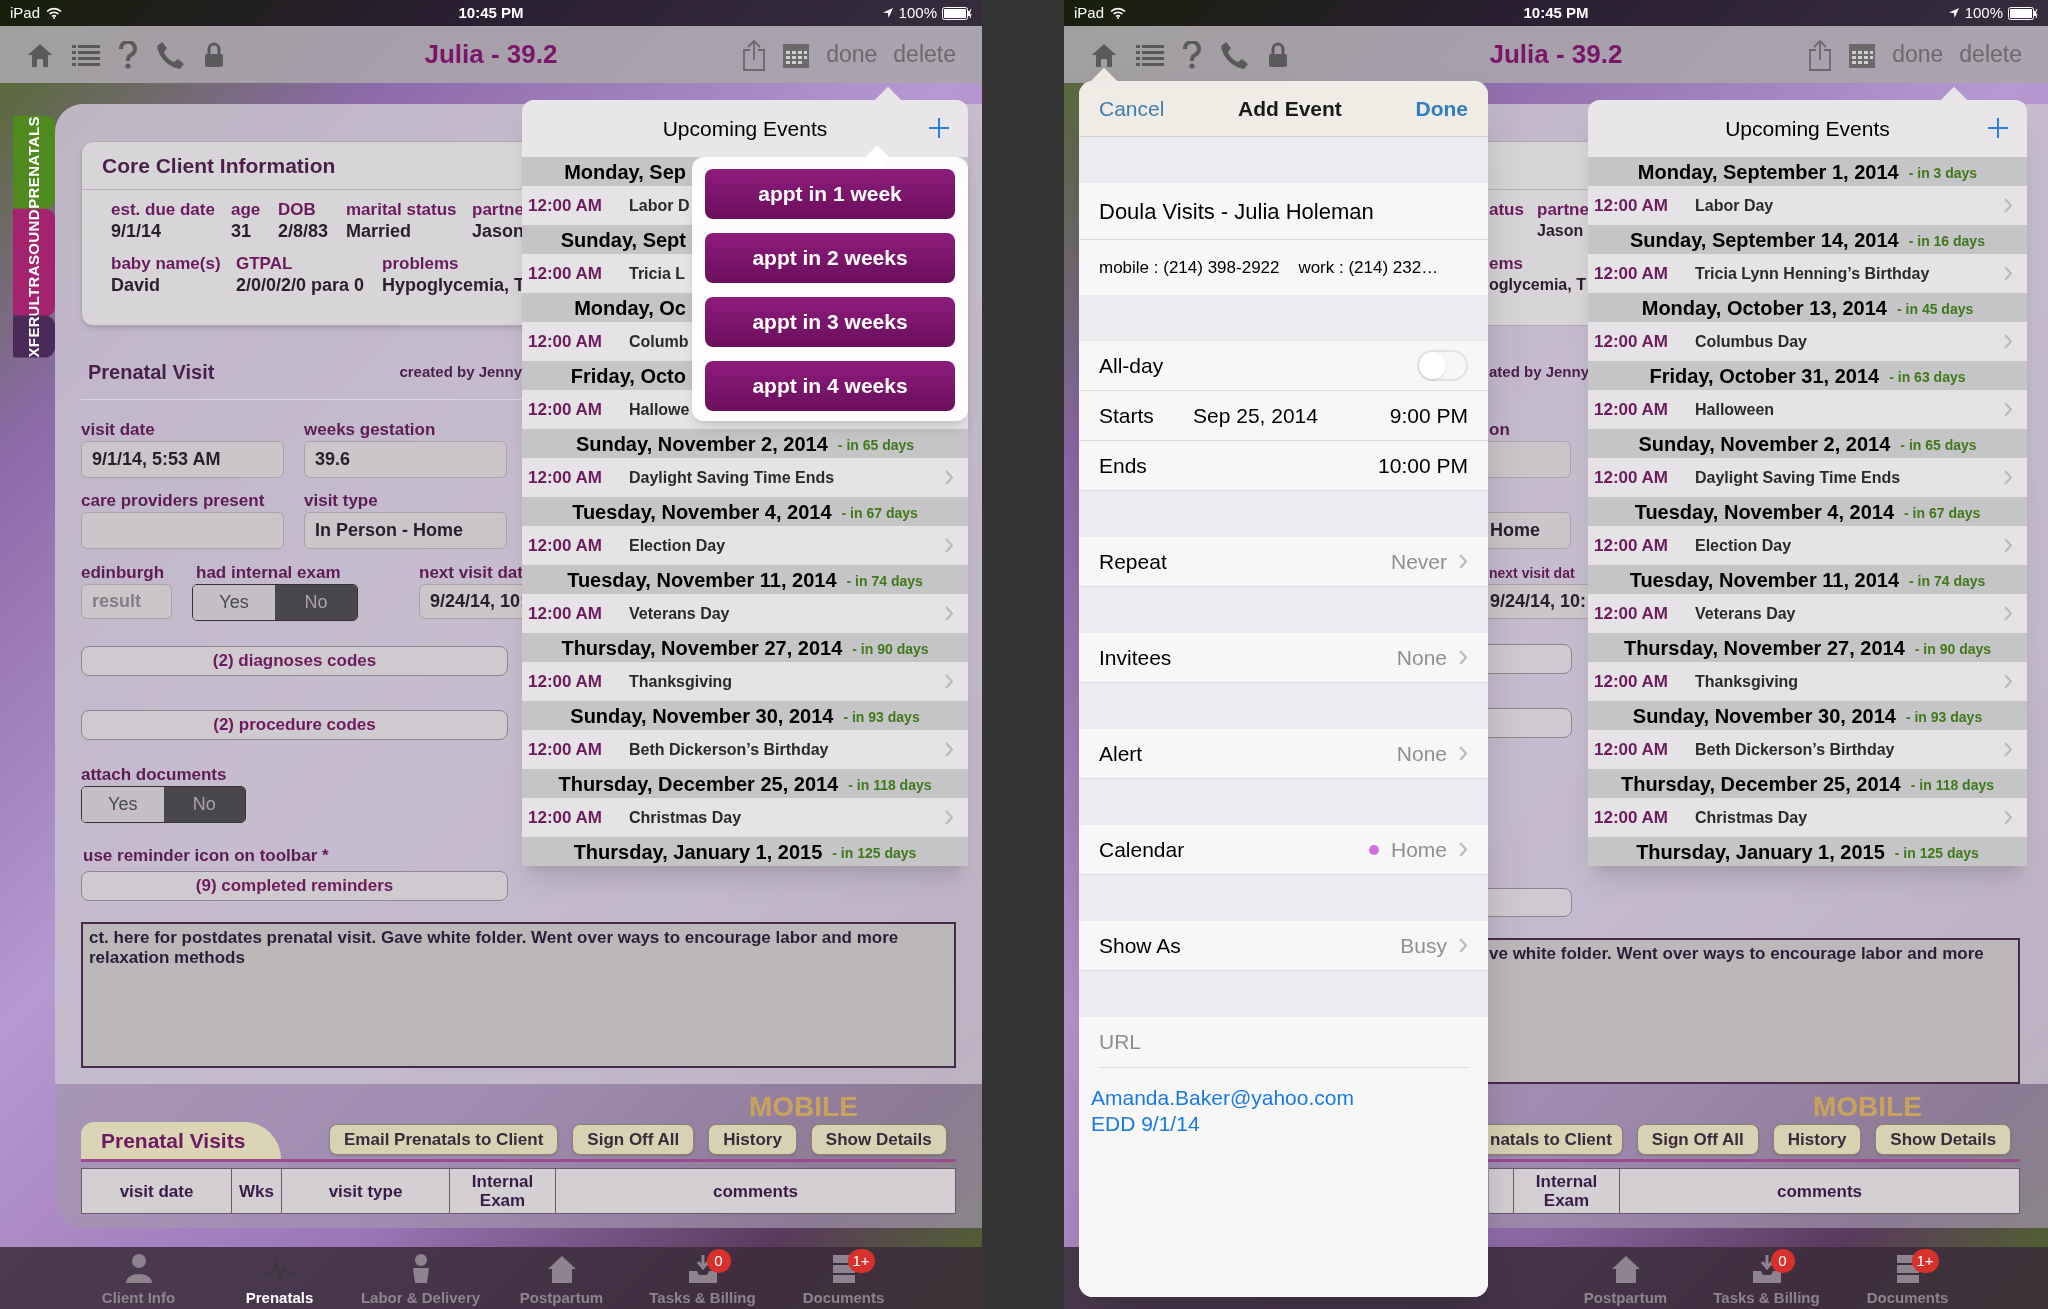 This screenshot has height=1309, width=2048. Describe the element at coordinates (1283, 946) in the screenshot. I see `form-row: Show As Busy` at that location.